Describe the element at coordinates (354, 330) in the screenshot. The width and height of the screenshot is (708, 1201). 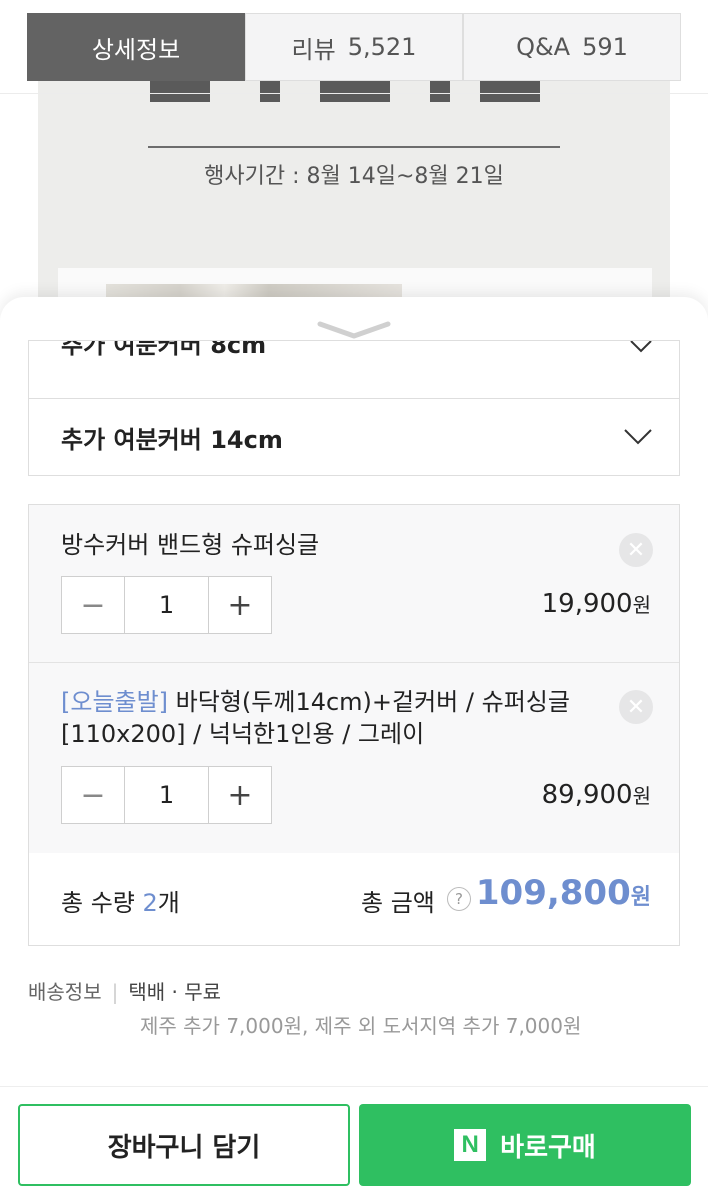
I see `sheet-collapse-handle-icon` at that location.